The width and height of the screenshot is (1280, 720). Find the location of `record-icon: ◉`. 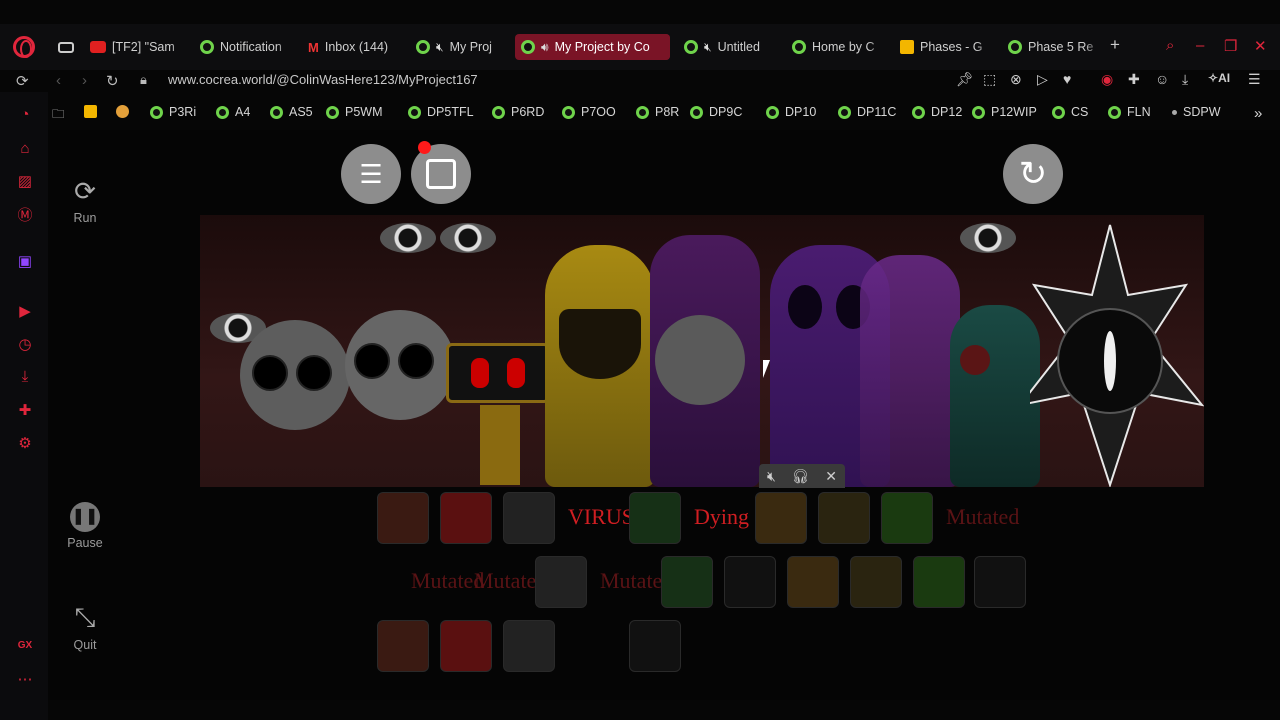

record-icon: ◉ is located at coordinates (1107, 79).